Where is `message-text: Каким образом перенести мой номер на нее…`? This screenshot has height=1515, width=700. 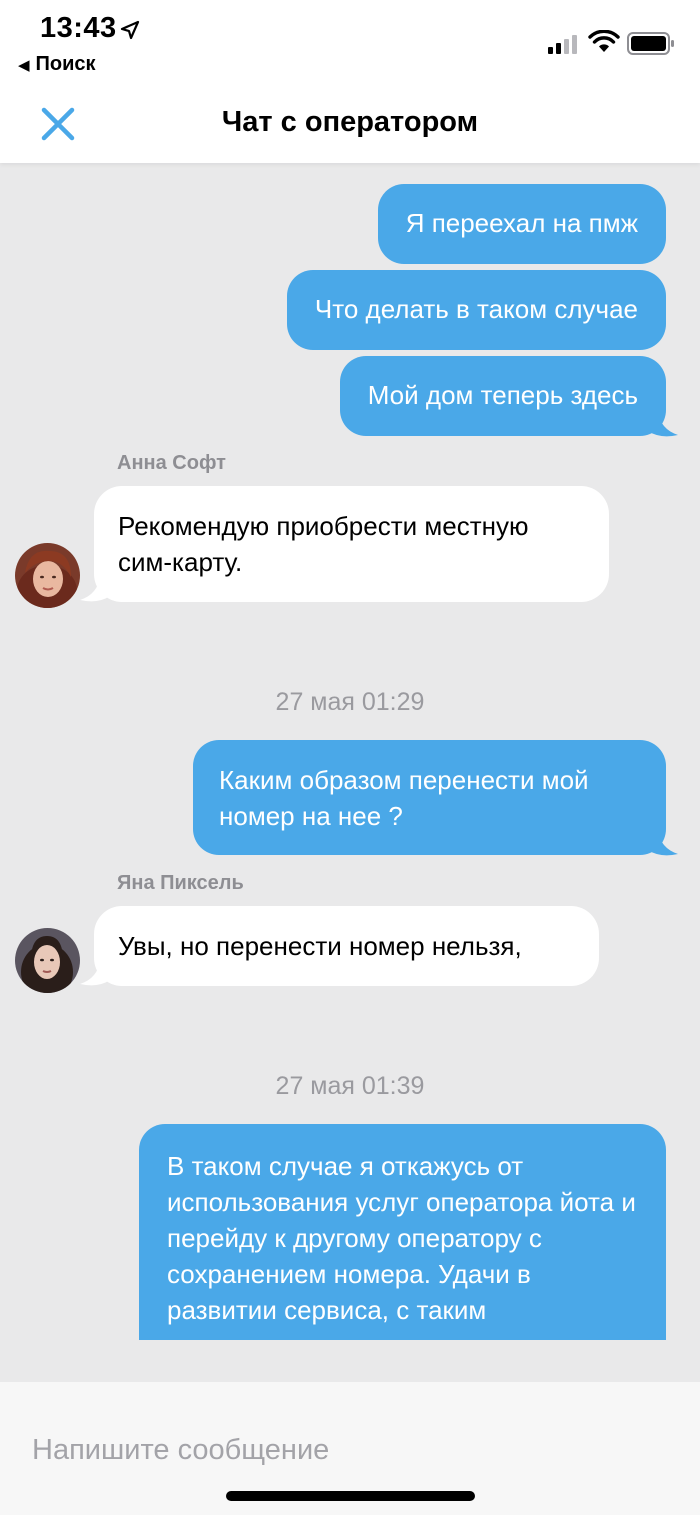
message-text: Каким образом перенести мой номер на нее… is located at coordinates (404, 798).